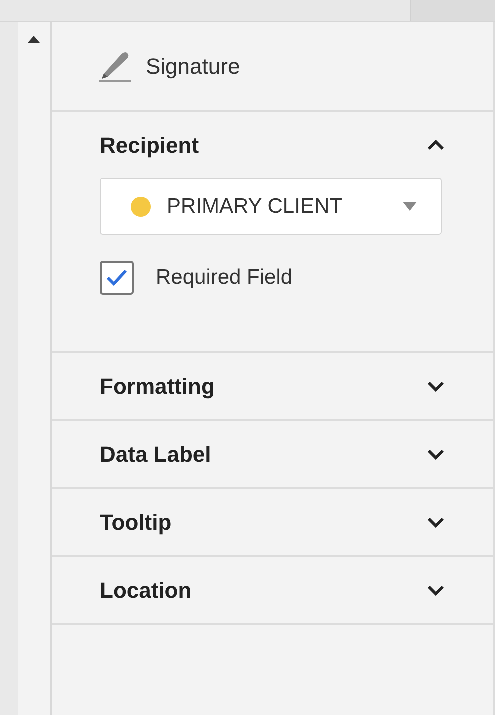 This screenshot has width=495, height=715. I want to click on checkbox-label: Required Field, so click(224, 278).